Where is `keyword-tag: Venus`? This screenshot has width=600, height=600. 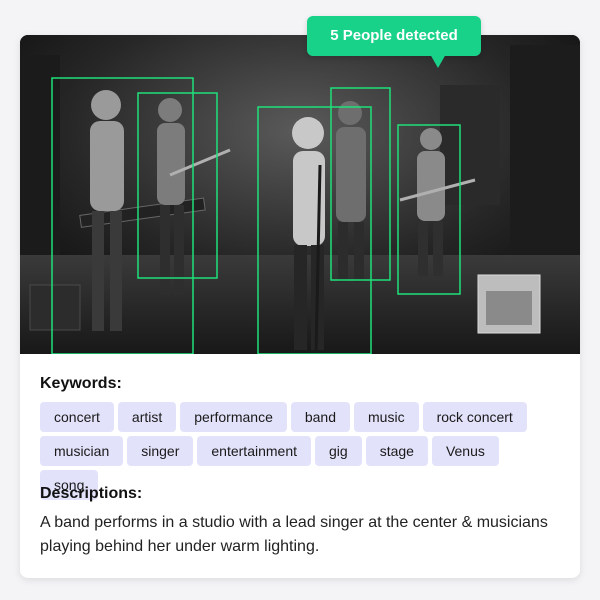
keyword-tag: Venus is located at coordinates (465, 451).